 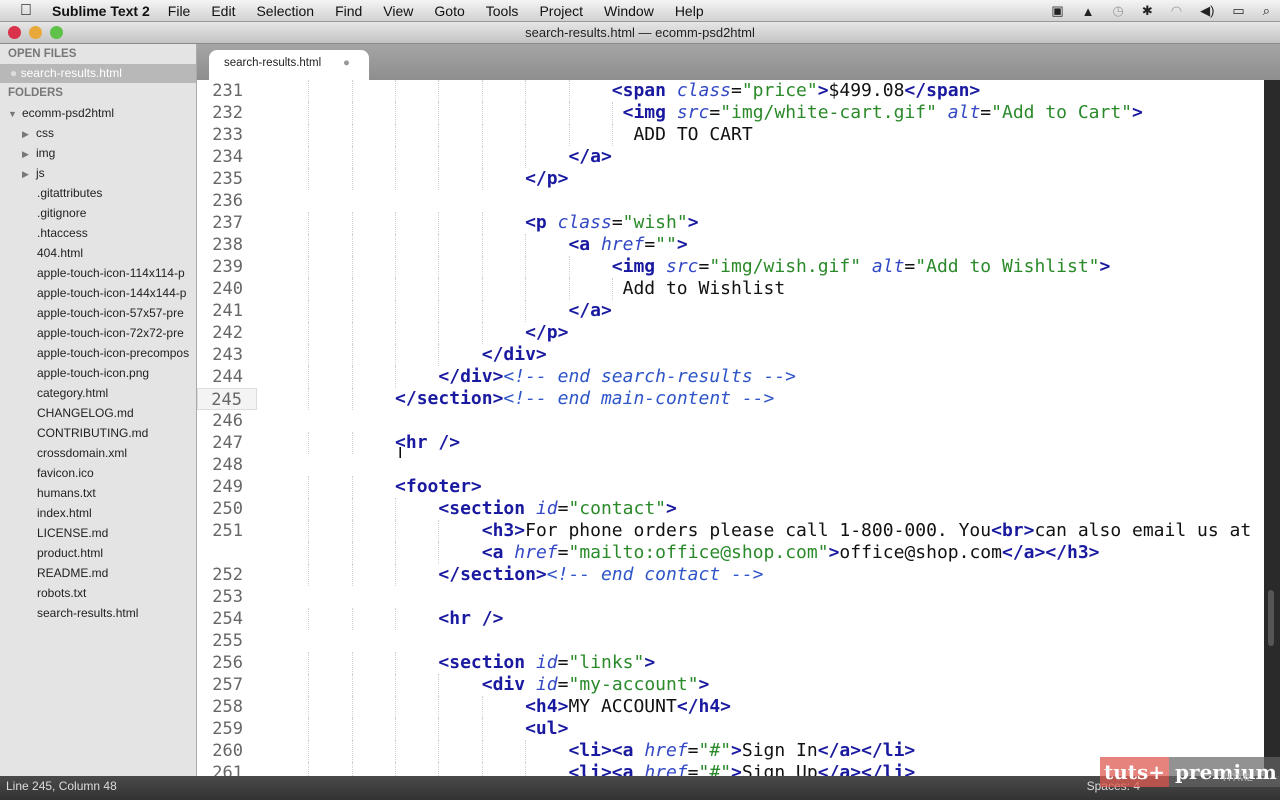 I want to click on folder-js: ▶ js, so click(x=98, y=173).